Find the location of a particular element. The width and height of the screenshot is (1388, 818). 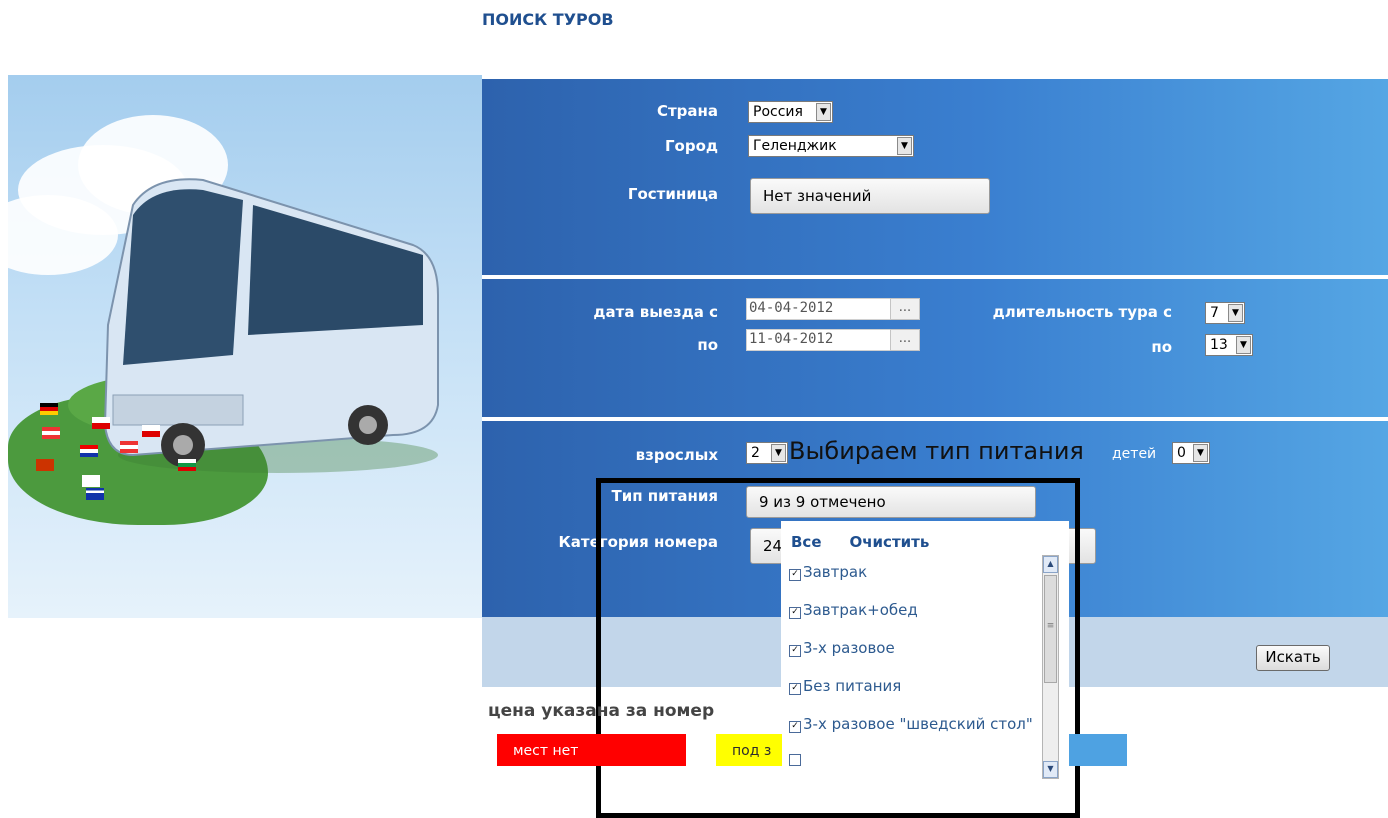

date-to-field: 11-04-2012 is located at coordinates (820, 340).